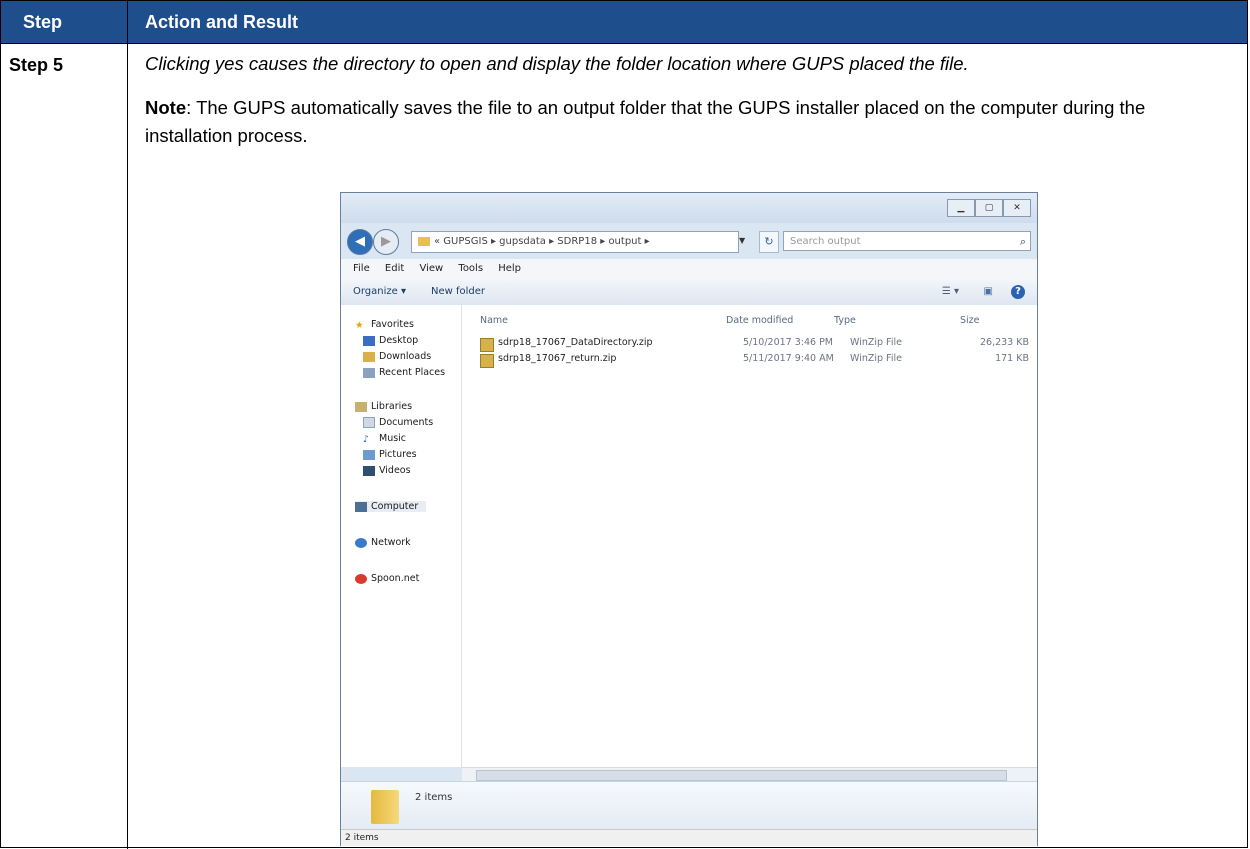  I want to click on organize-button: Organize ▾, so click(379, 292).